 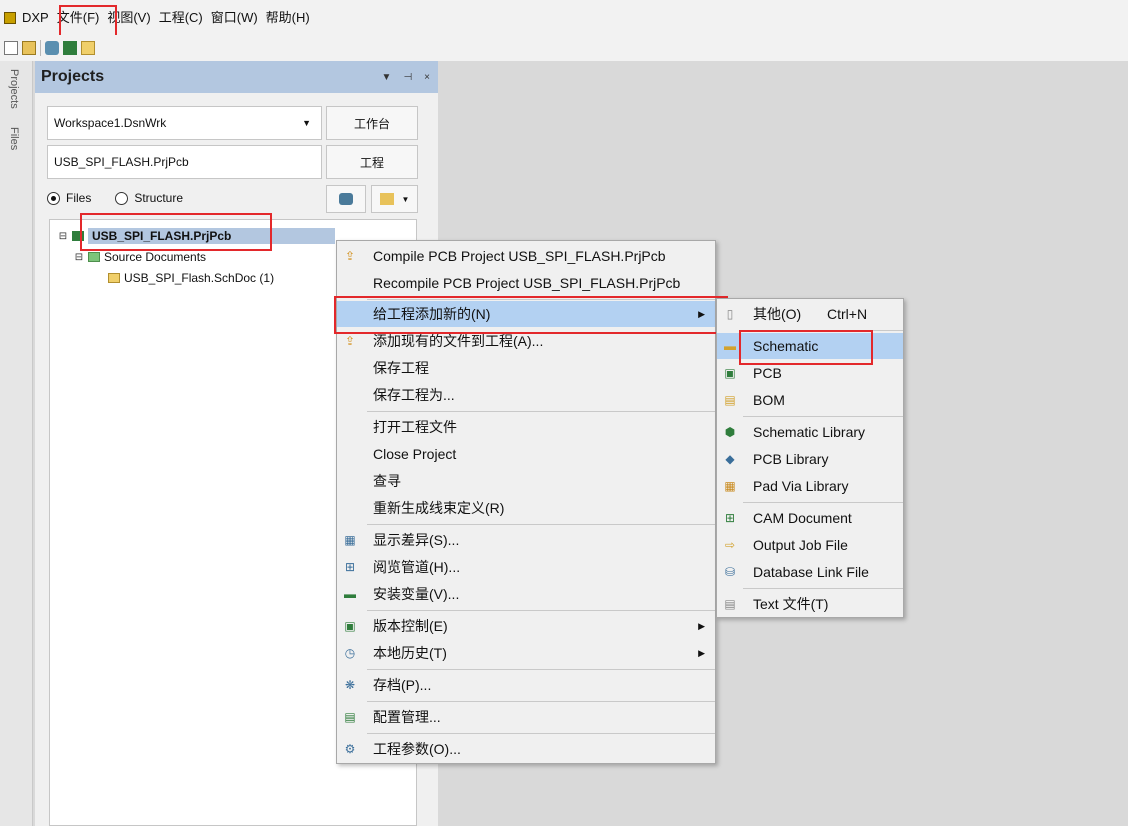 What do you see at coordinates (110, 123) in the screenshot?
I see `workspace-value: Workspace1.DsnWrk` at bounding box center [110, 123].